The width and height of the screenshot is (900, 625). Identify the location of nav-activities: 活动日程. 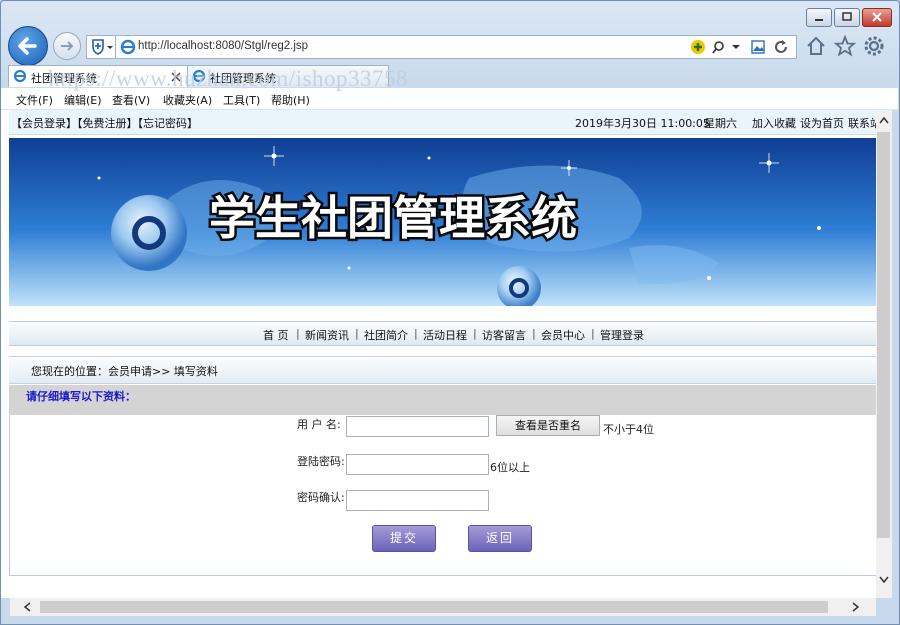
(445, 335).